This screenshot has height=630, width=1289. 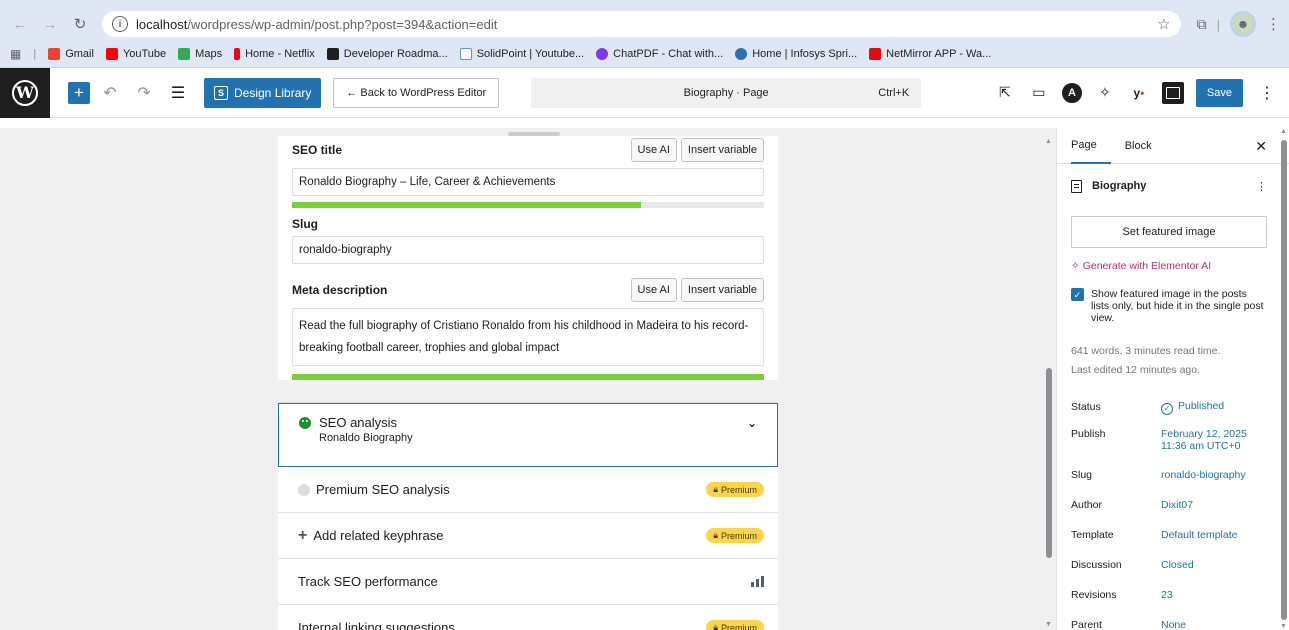 I want to click on status-value: ✓ Published, so click(x=1192, y=407).